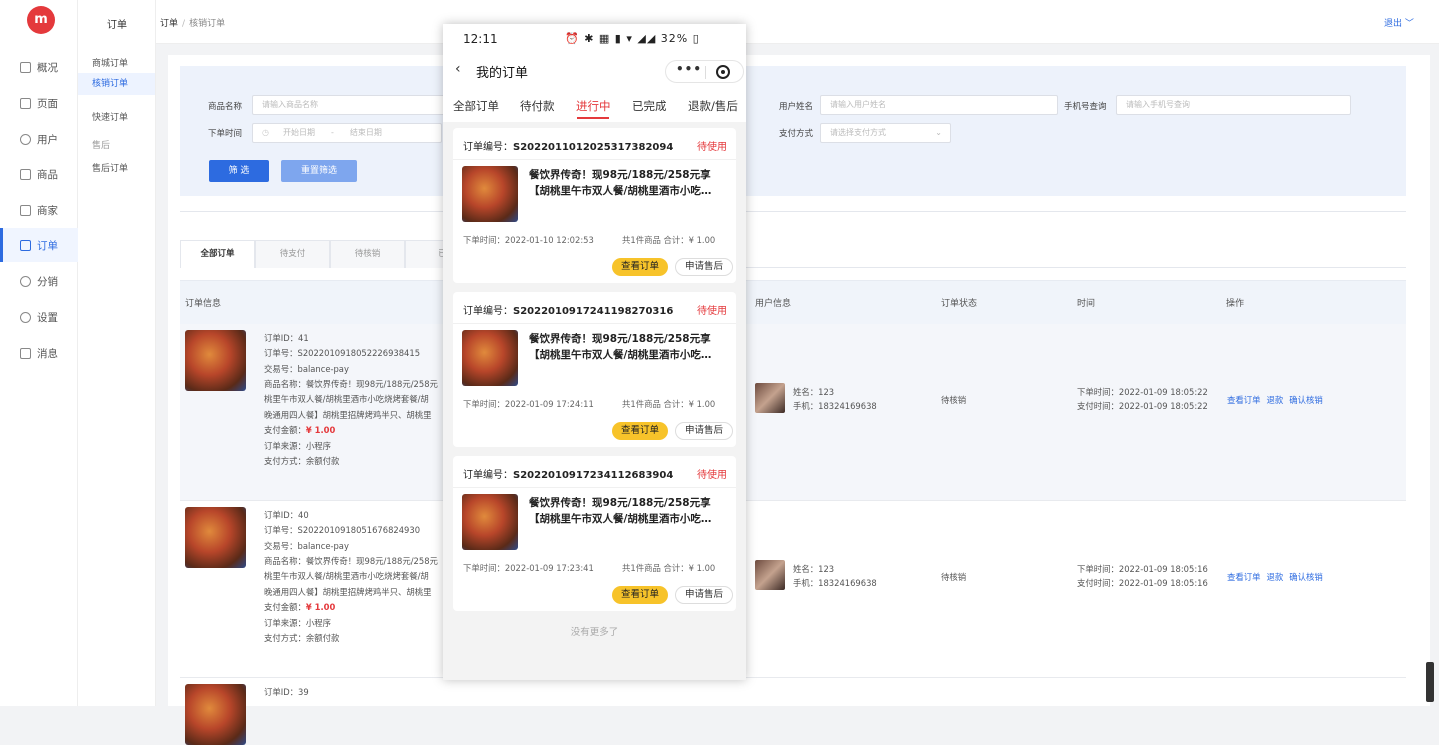 The height and width of the screenshot is (745, 1439). What do you see at coordinates (306, 546) in the screenshot?
I see `trade-number: 交易号：balance-pay` at bounding box center [306, 546].